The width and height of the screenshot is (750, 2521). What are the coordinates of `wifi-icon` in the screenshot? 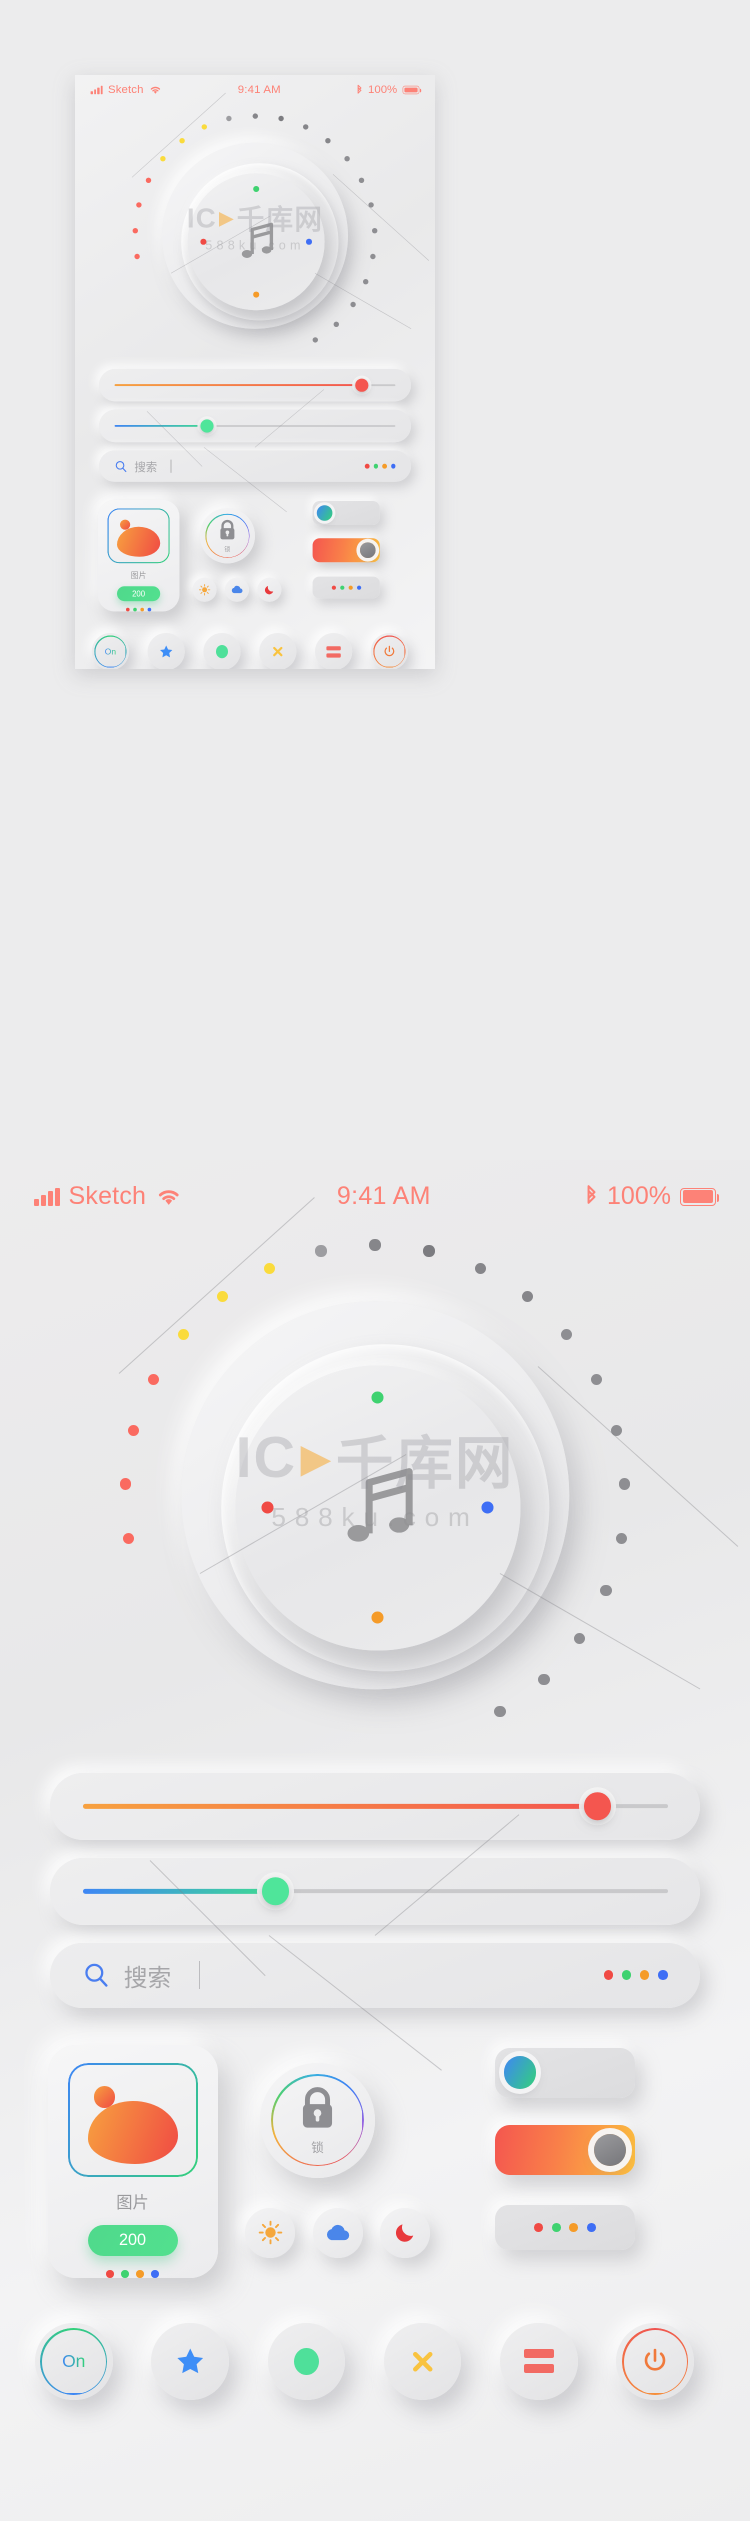 It's located at (155, 89).